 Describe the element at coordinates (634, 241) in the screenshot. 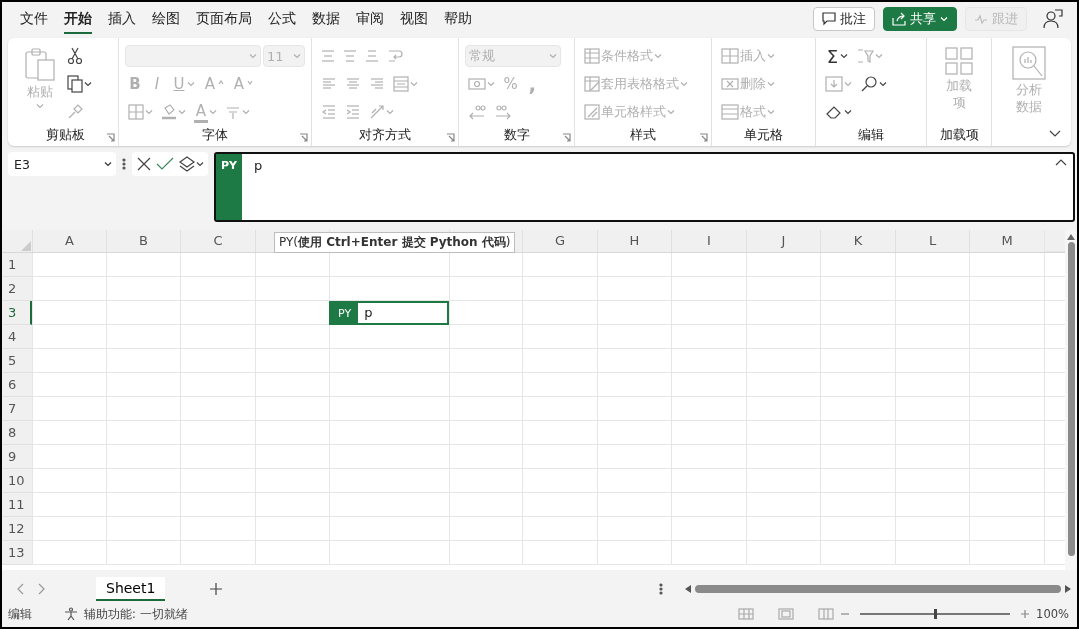

I see `column-header: H` at that location.